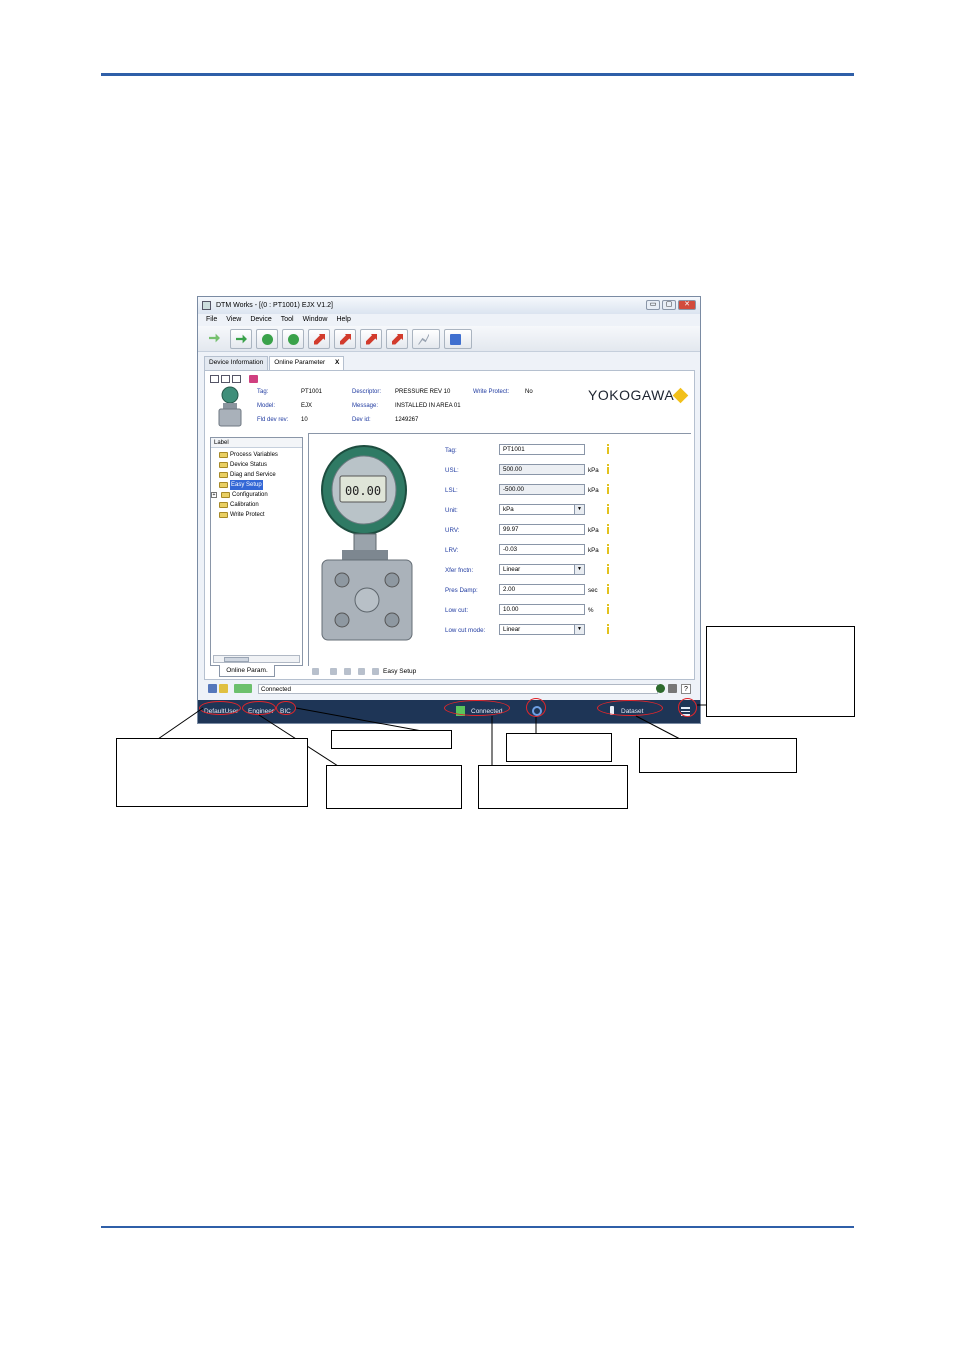 The image size is (954, 1350). What do you see at coordinates (559, 747) in the screenshot?
I see `callout-box-sync` at bounding box center [559, 747].